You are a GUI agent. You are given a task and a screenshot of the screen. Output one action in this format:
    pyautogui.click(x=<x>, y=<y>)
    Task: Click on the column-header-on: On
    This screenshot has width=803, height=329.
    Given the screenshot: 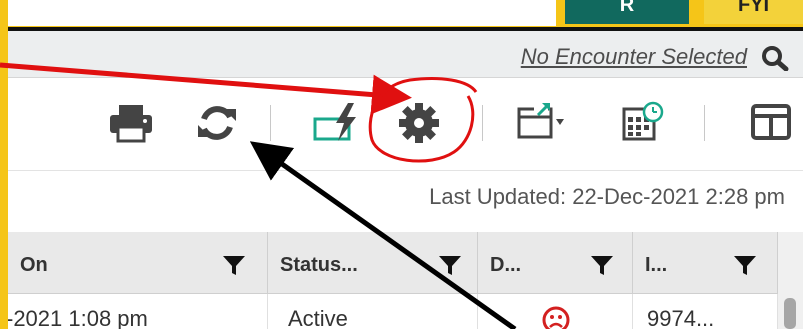 What is the action you would take?
    pyautogui.click(x=138, y=263)
    